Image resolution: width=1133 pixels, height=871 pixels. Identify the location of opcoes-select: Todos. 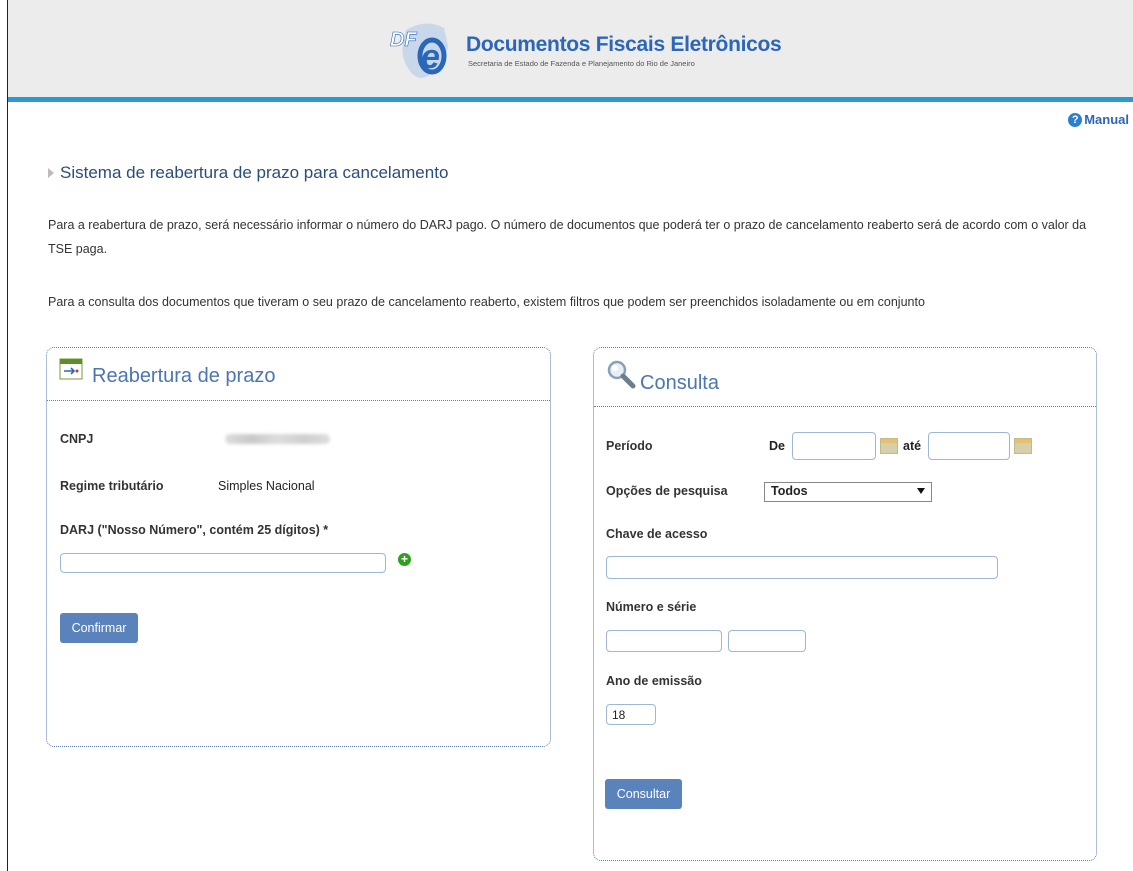
(848, 492).